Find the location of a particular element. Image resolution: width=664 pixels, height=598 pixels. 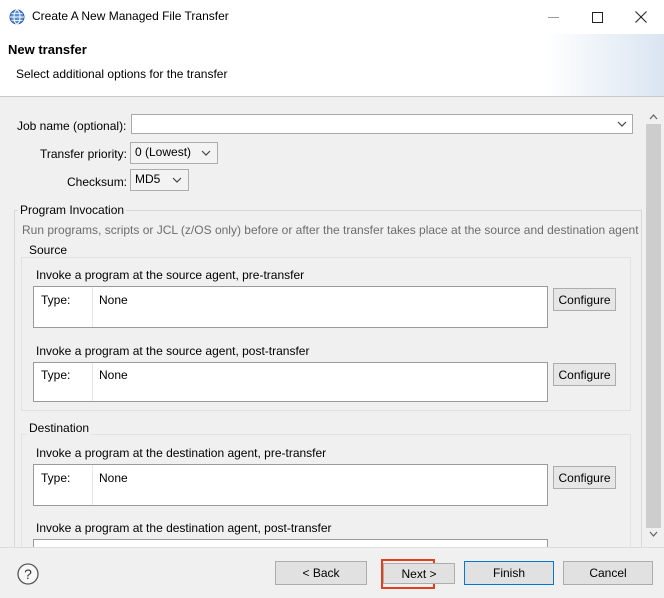

destination-pre-type-label: Type: is located at coordinates (56, 478).